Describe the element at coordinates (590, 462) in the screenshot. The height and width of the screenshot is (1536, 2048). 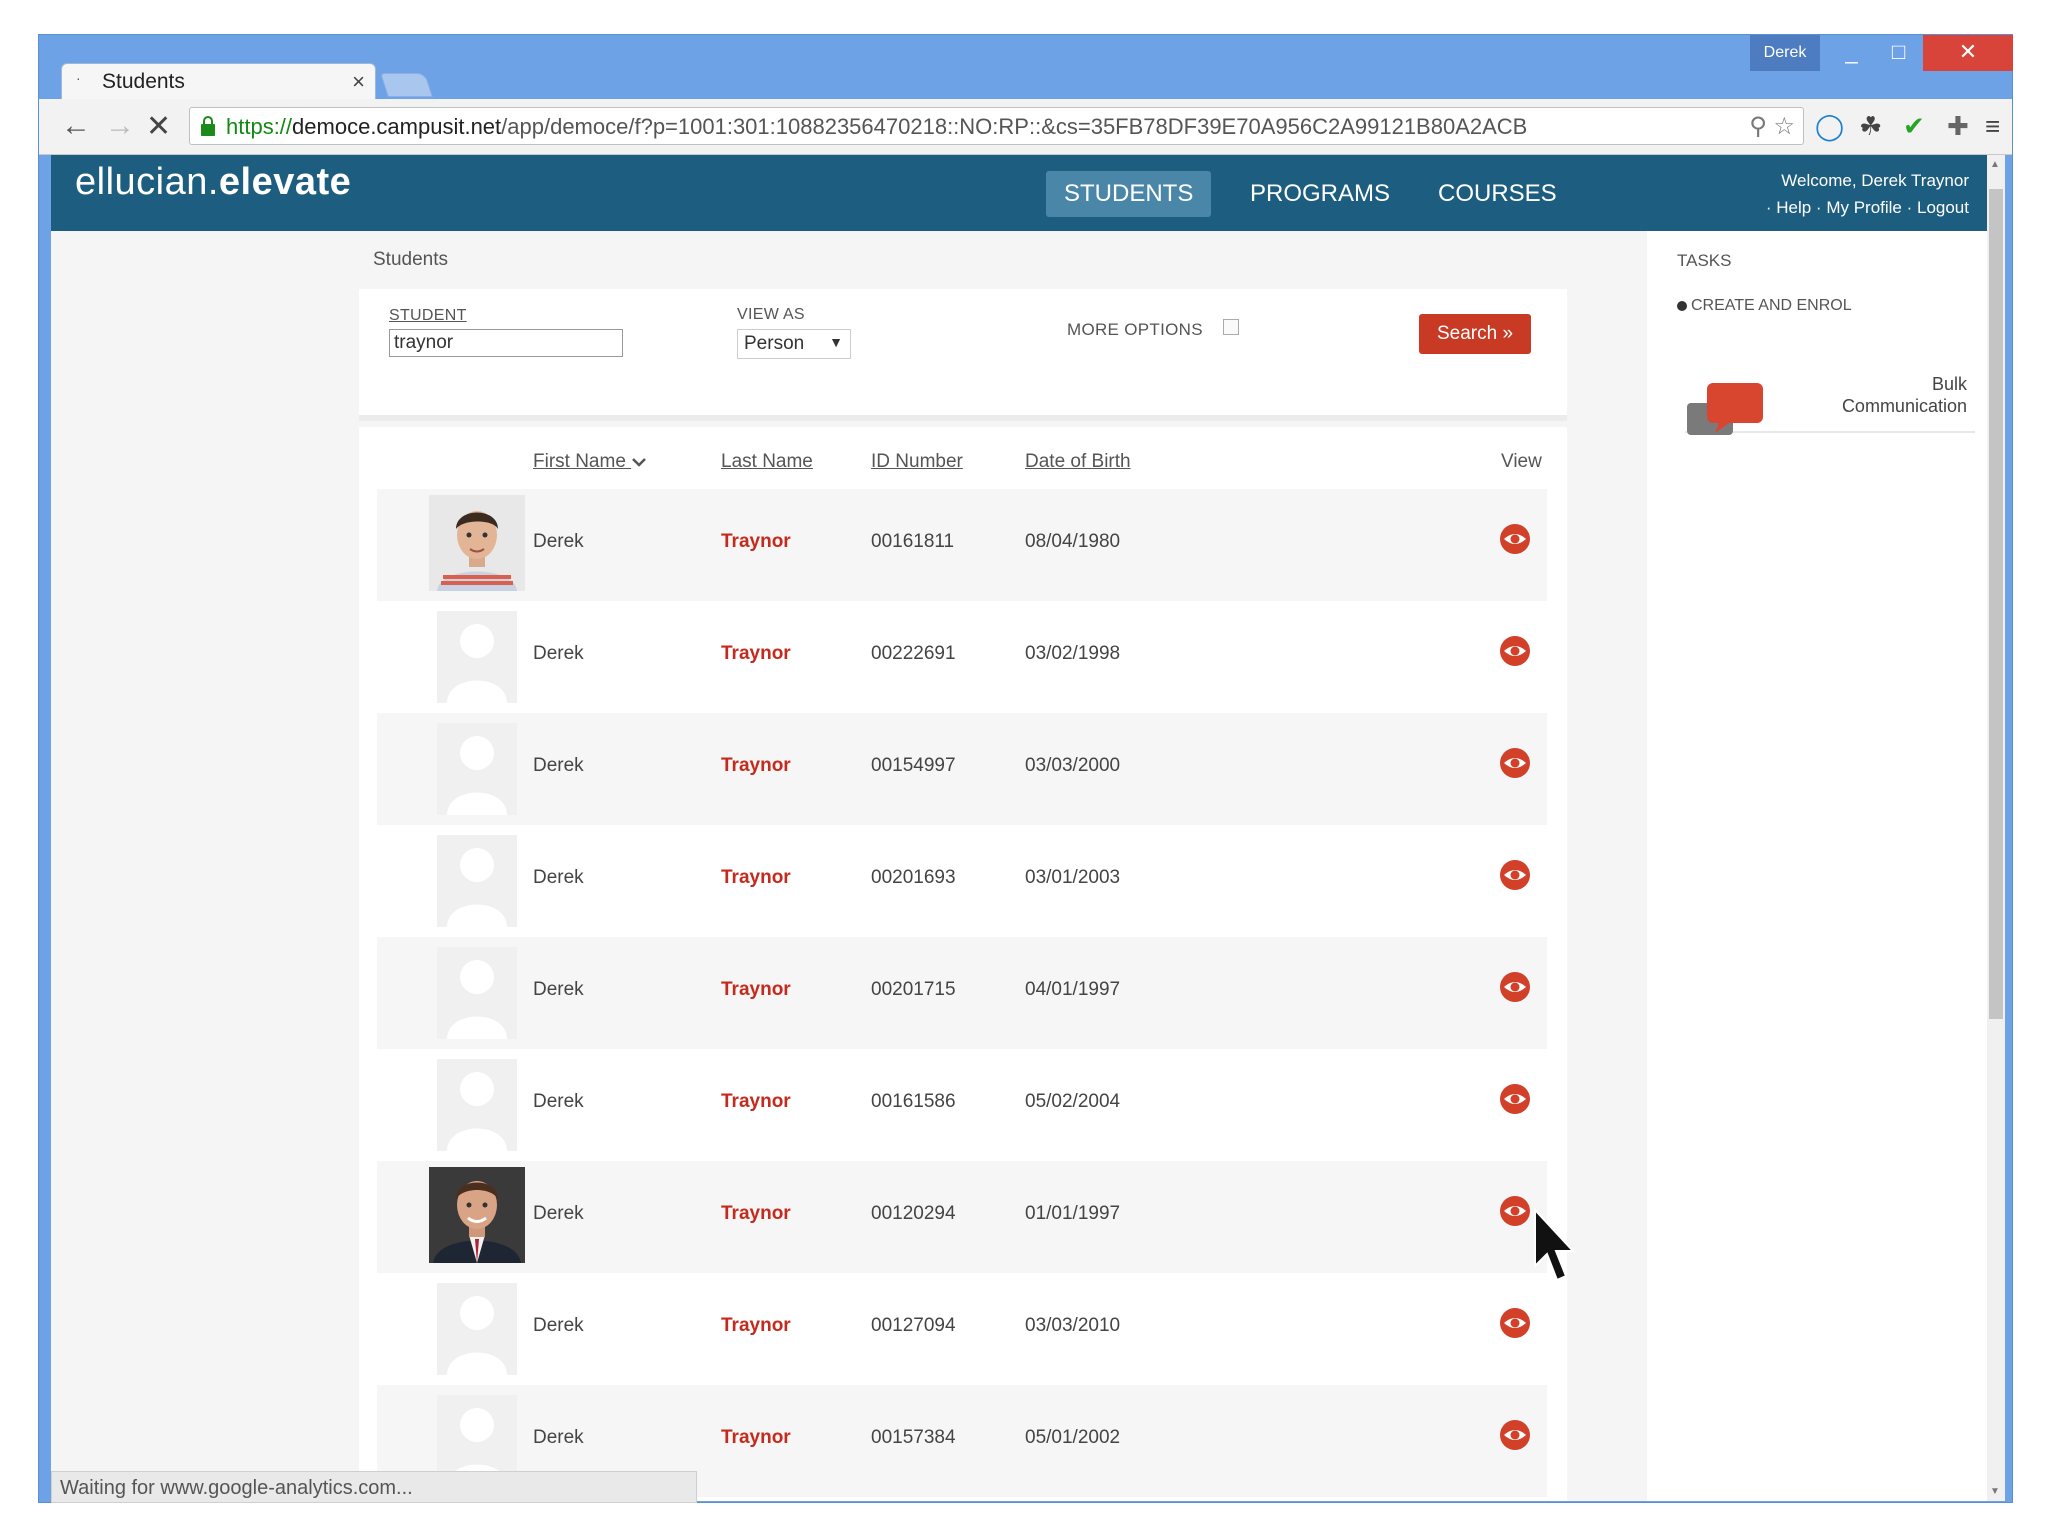
I see `header-first-name: First Name` at that location.